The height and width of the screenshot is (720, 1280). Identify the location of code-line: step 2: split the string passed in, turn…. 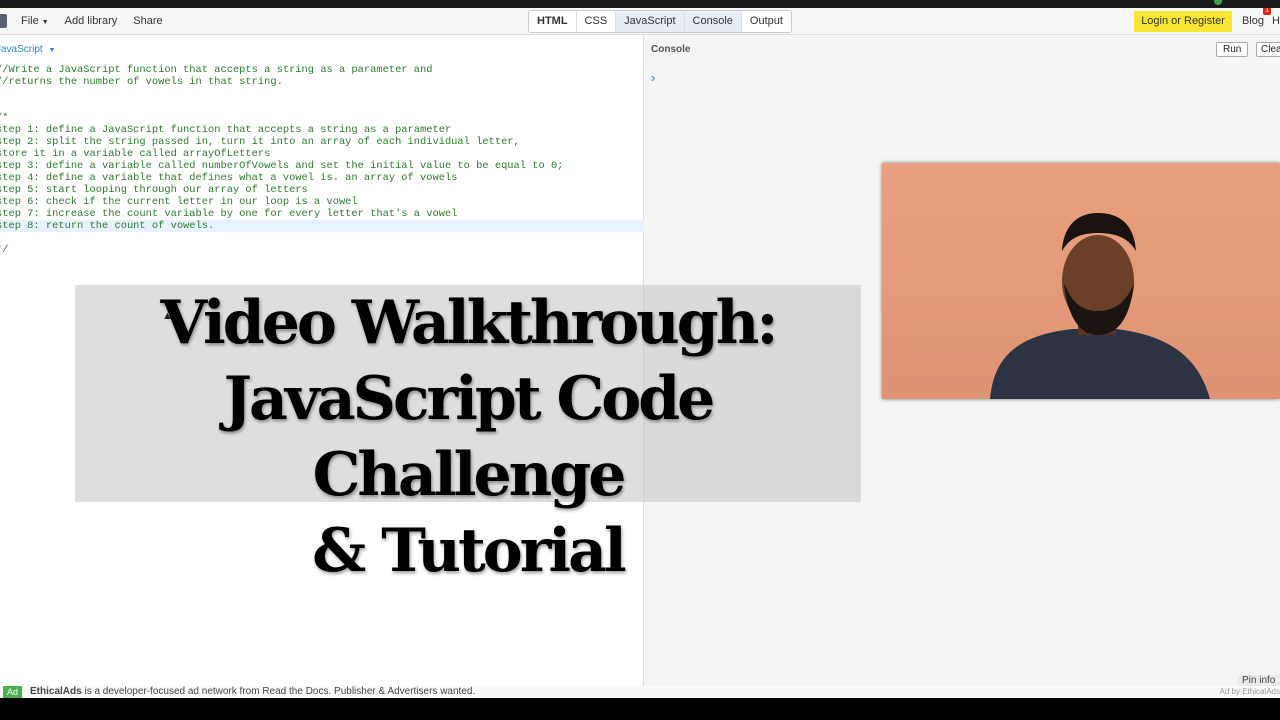
(260, 142).